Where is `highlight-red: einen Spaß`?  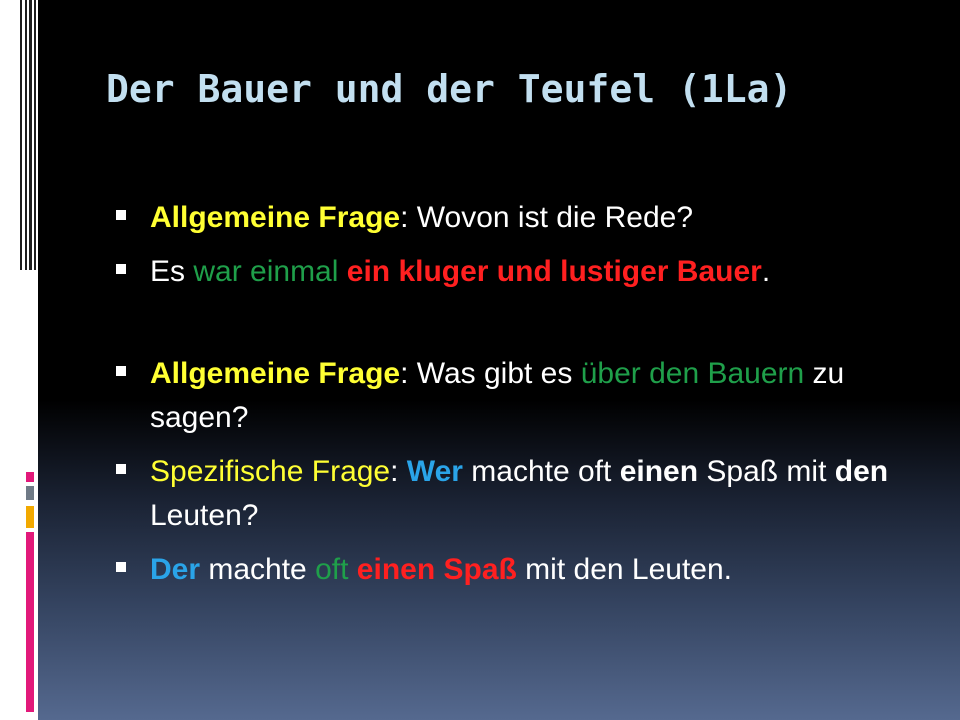
highlight-red: einen Spaß is located at coordinates (436, 569).